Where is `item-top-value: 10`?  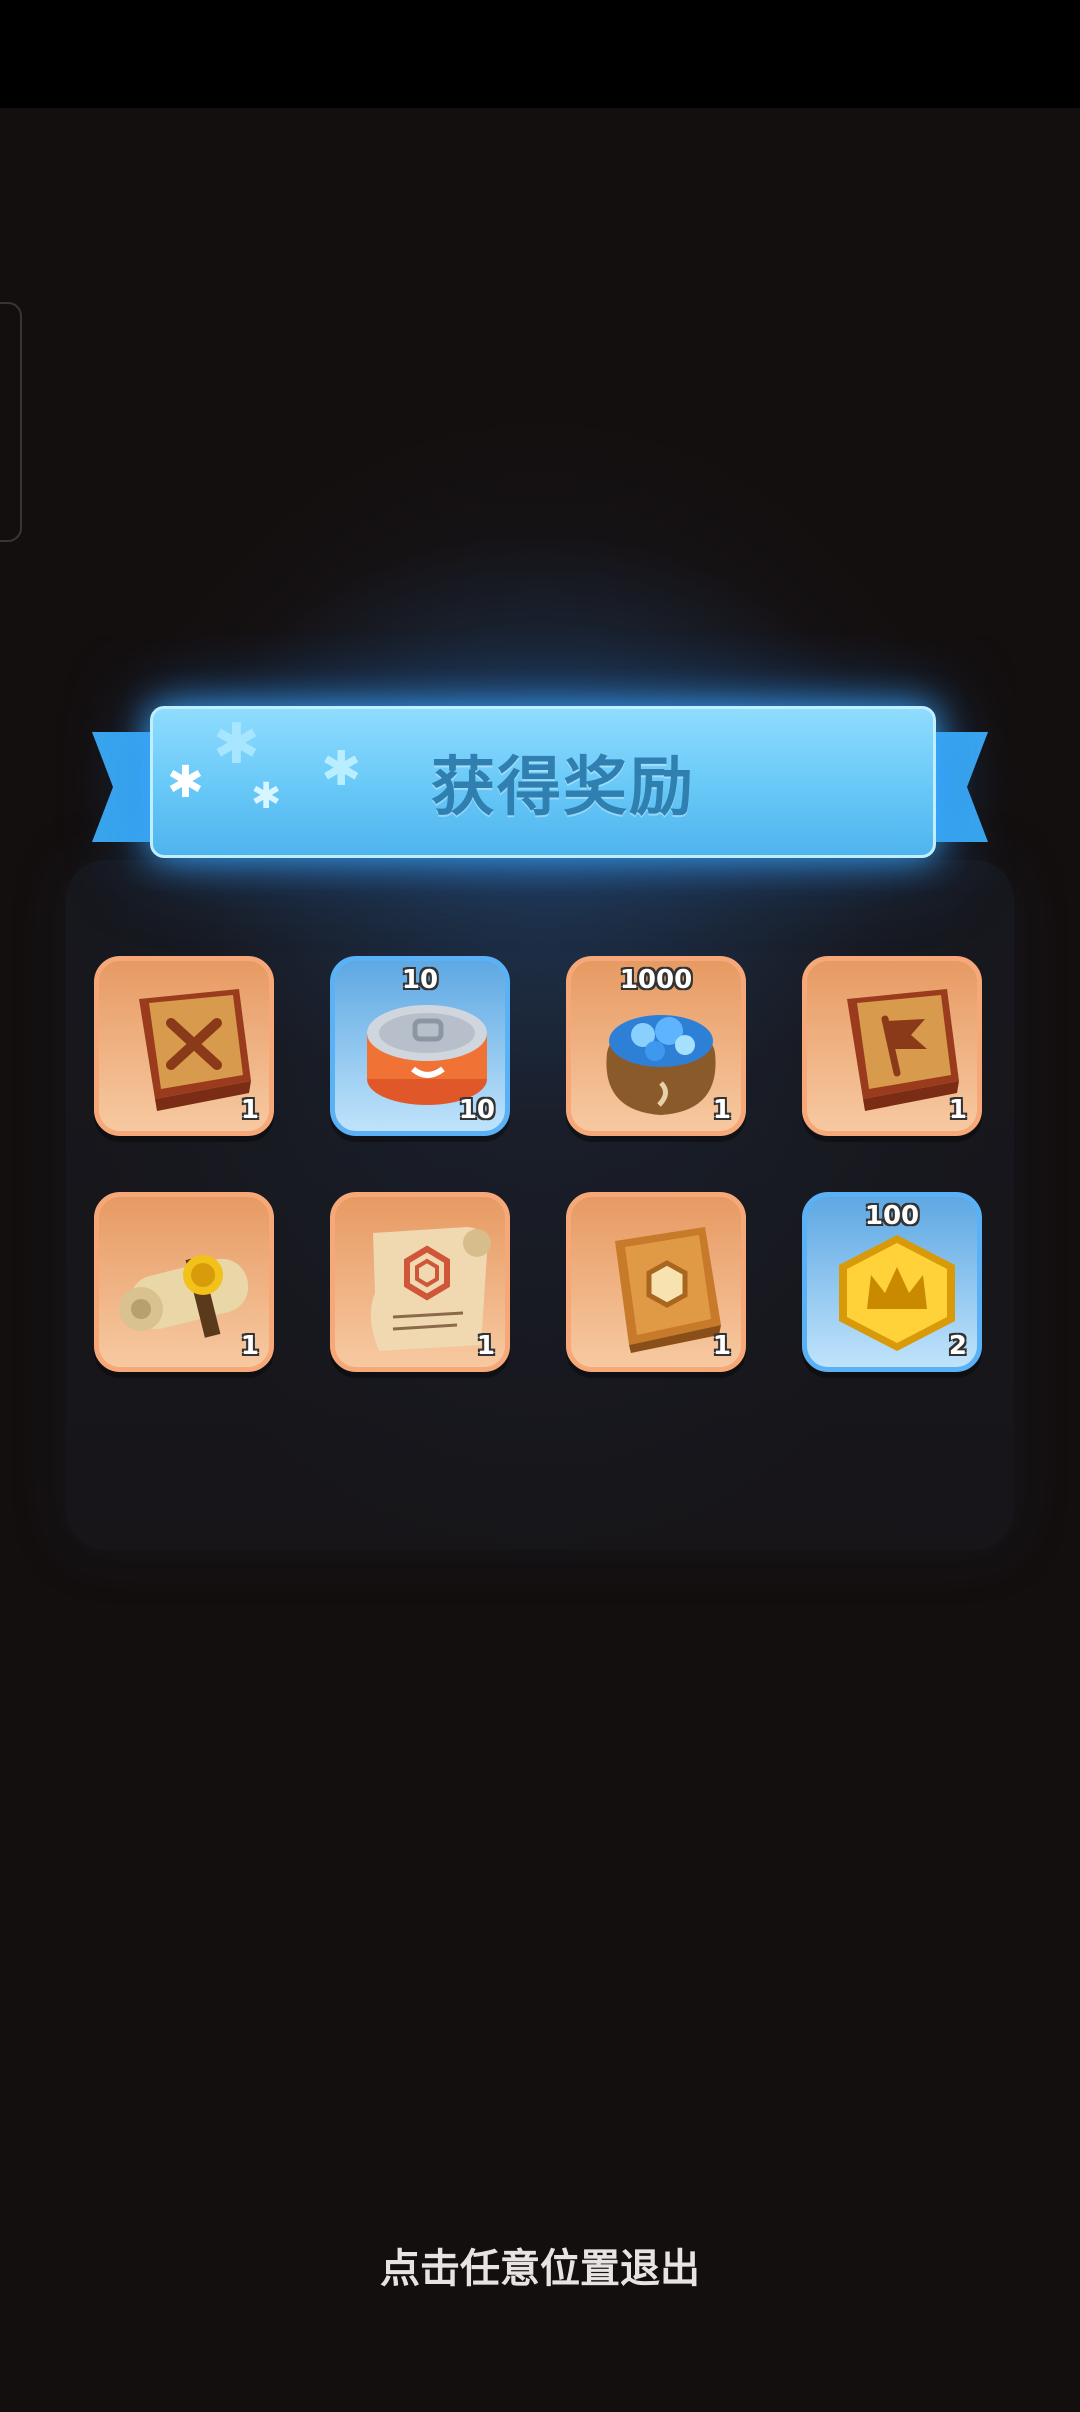 item-top-value: 10 is located at coordinates (420, 980).